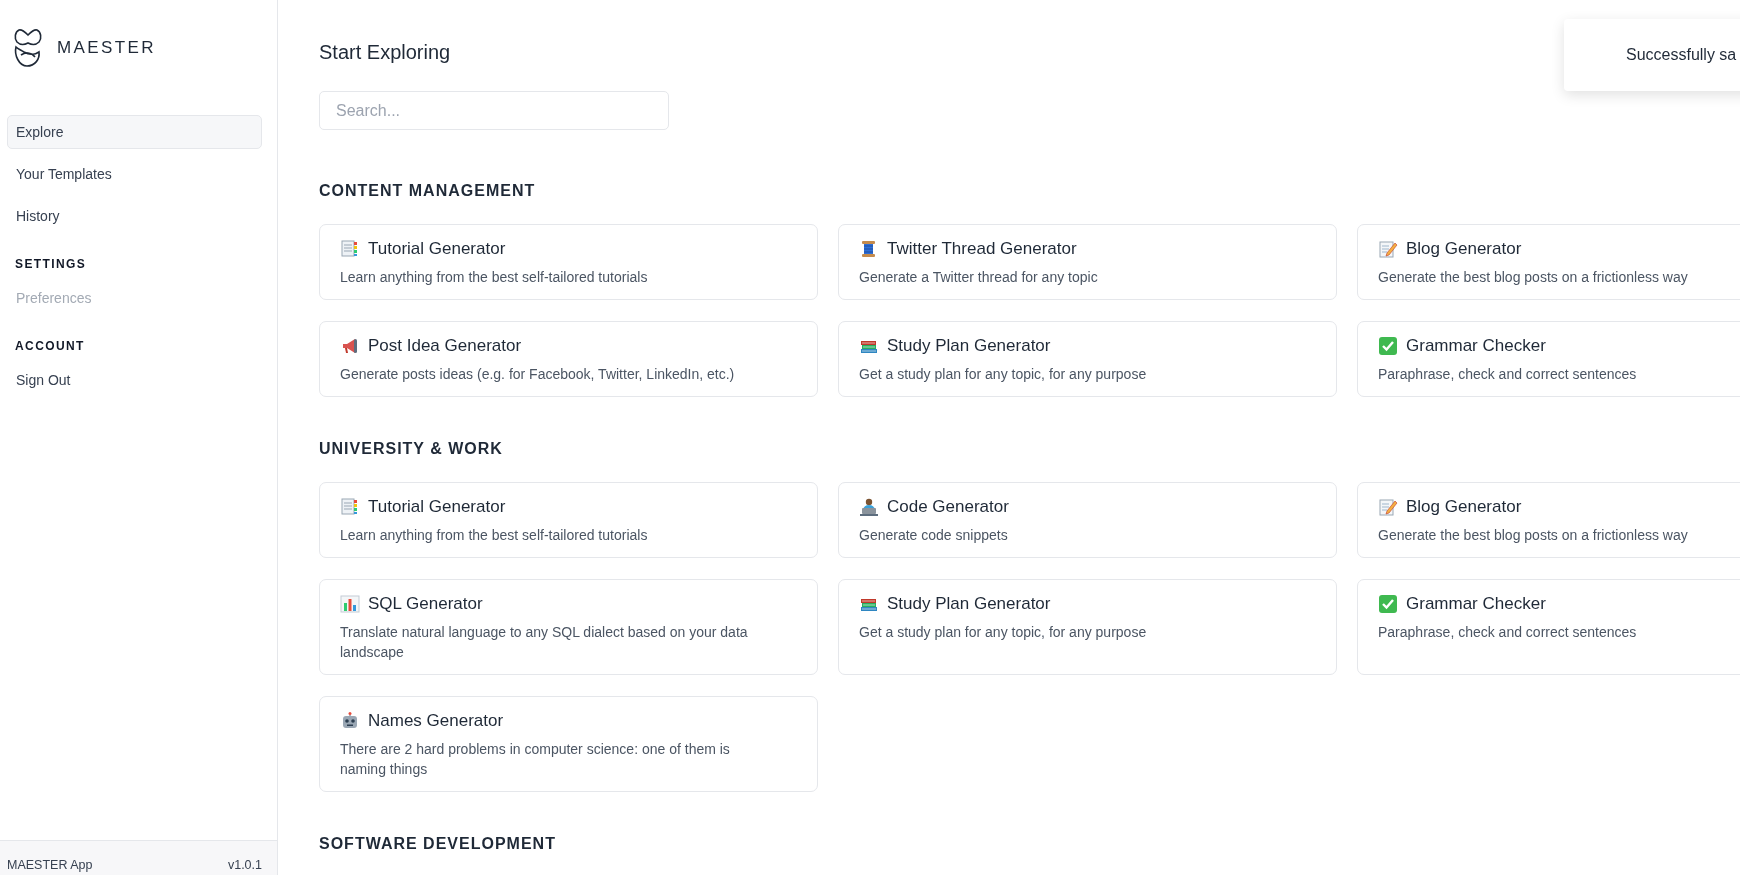  I want to click on robot-icon, so click(350, 721).